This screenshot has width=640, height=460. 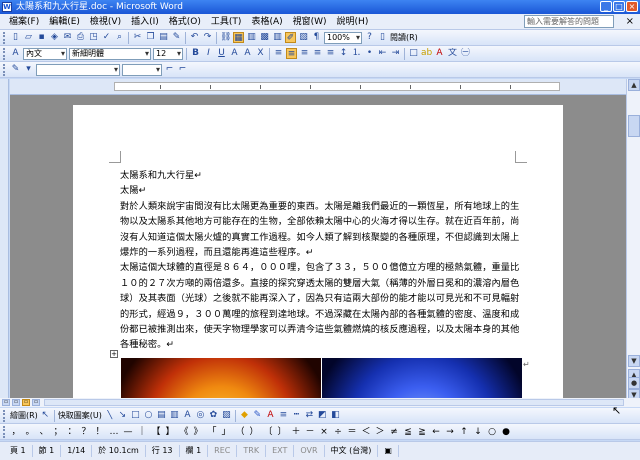 What do you see at coordinates (135, 415) in the screenshot?
I see `rectangle-icon: □` at bounding box center [135, 415].